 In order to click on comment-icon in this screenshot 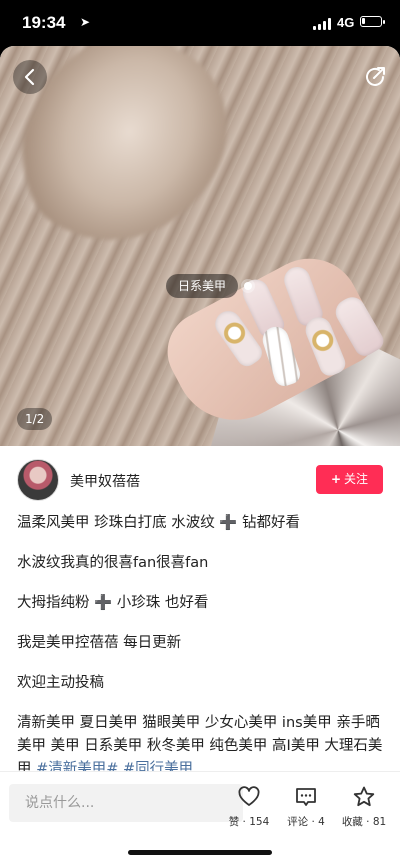, I will do `click(306, 797)`.